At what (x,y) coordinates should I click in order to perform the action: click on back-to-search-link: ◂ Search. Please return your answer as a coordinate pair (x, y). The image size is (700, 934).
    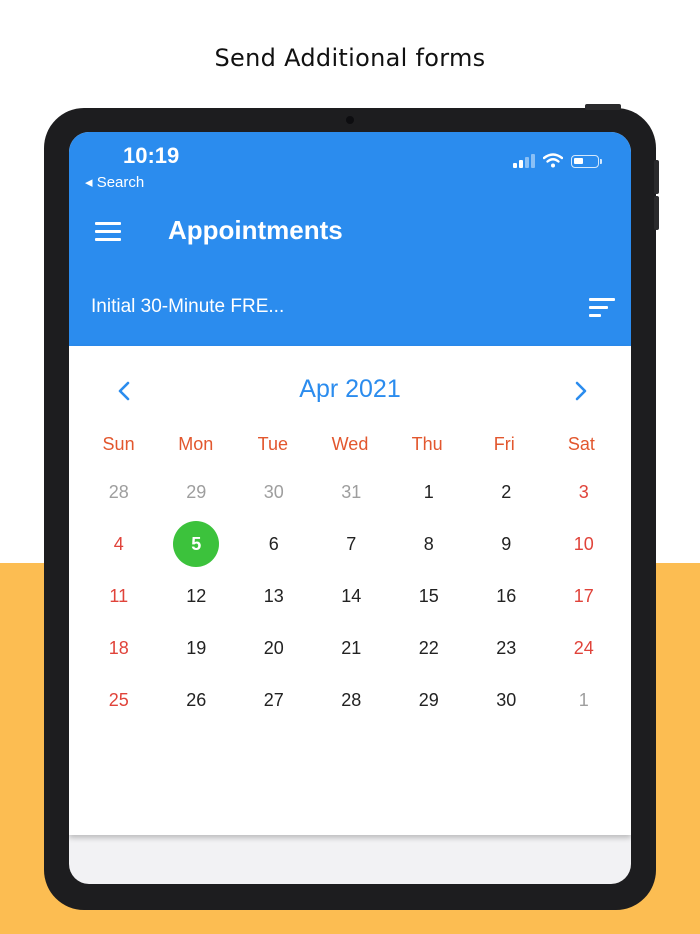
    Looking at the image, I should click on (114, 182).